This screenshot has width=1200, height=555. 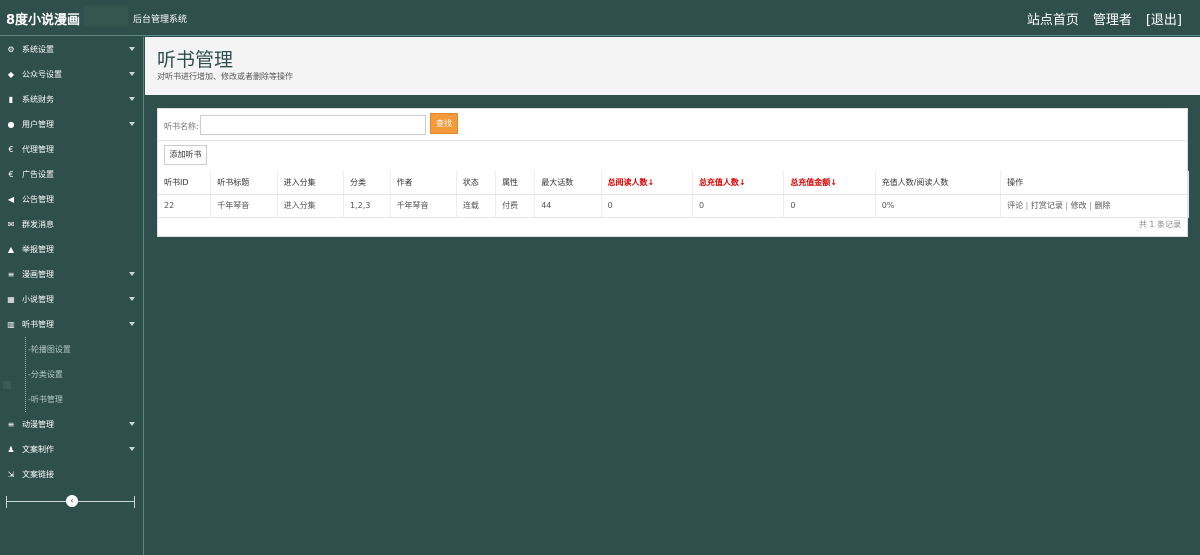 I want to click on admin-link: 管理者, so click(x=1112, y=18).